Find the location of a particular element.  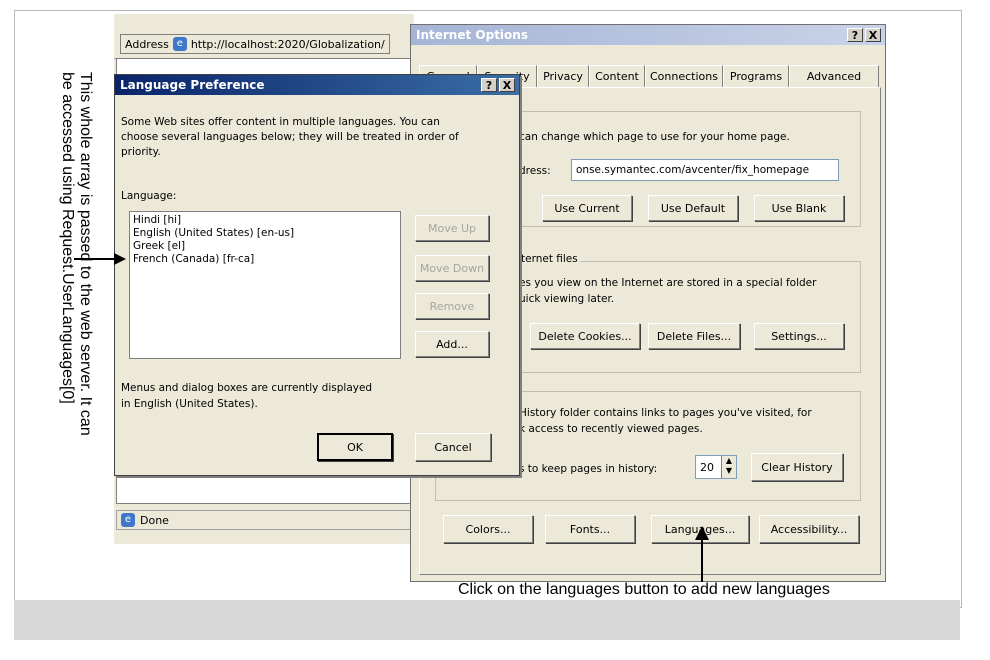

language-item: Hindi [hi] is located at coordinates (265, 220).